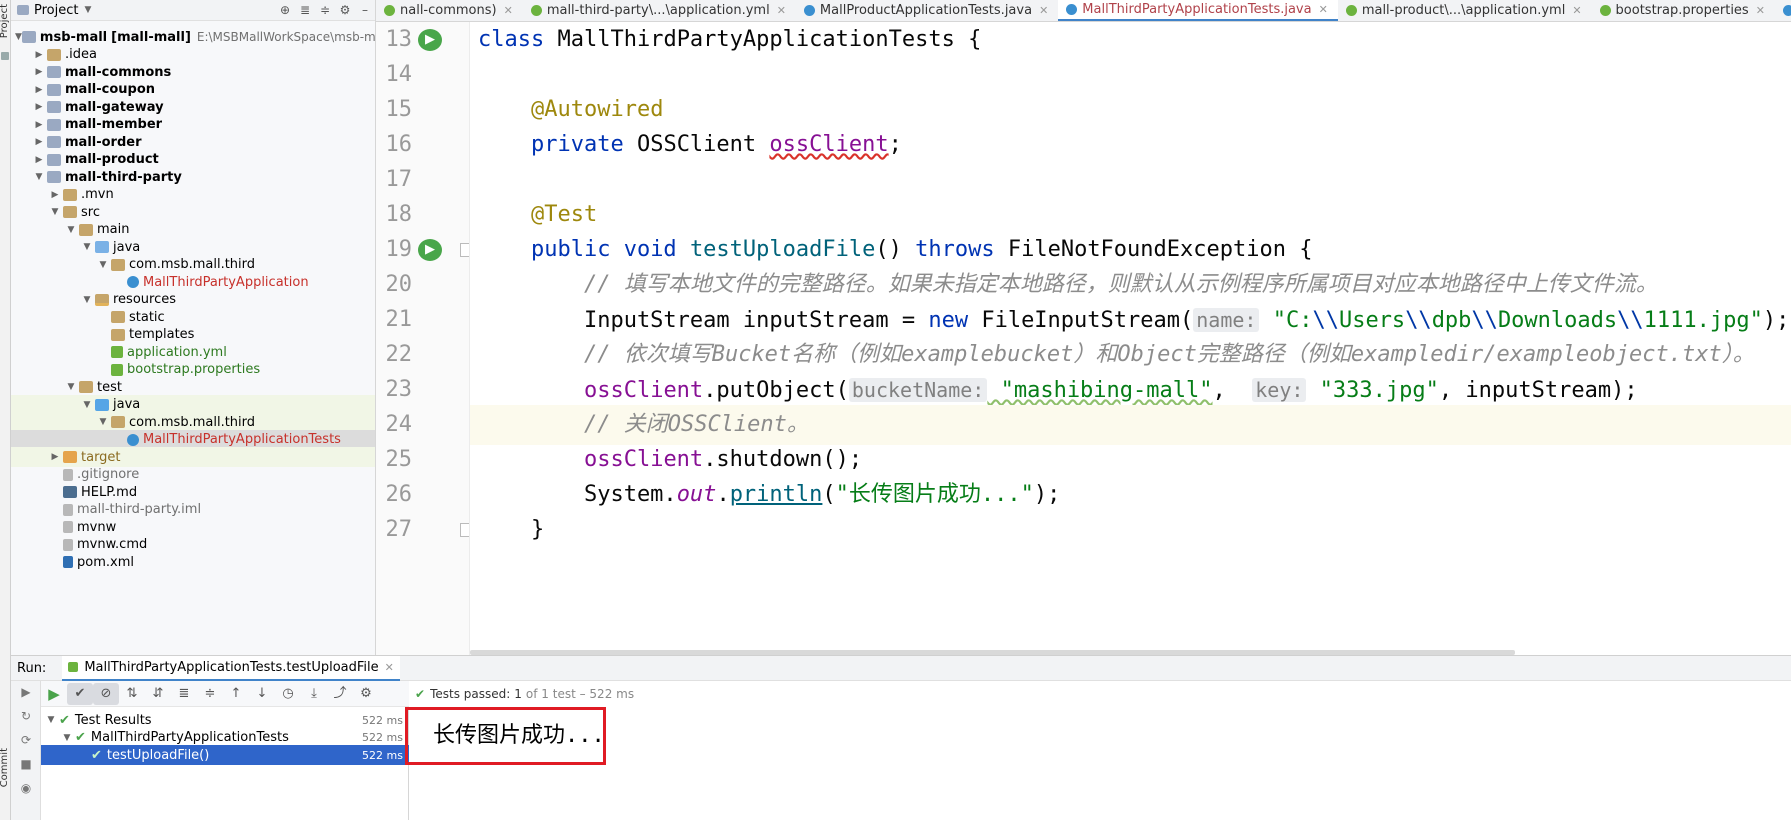 The height and width of the screenshot is (820, 1791). I want to click on folder-icon, so click(118, 317).